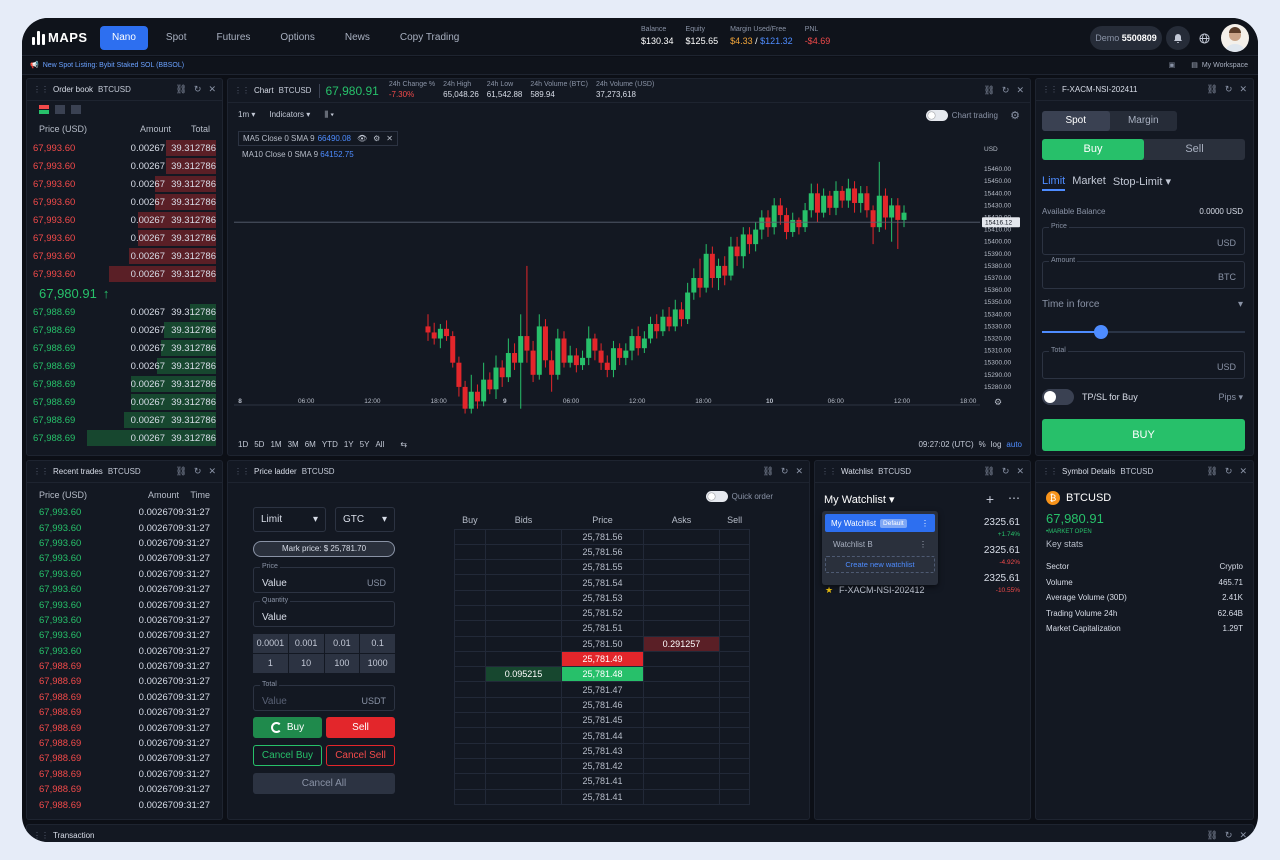  I want to click on price-cell: 25,781.48, so click(602, 674).